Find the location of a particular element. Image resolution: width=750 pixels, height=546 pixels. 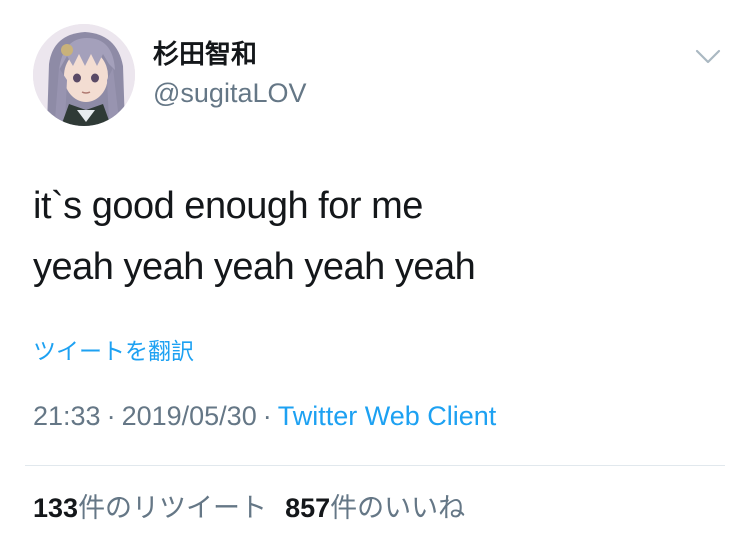

chevron-down-icon is located at coordinates (708, 56).